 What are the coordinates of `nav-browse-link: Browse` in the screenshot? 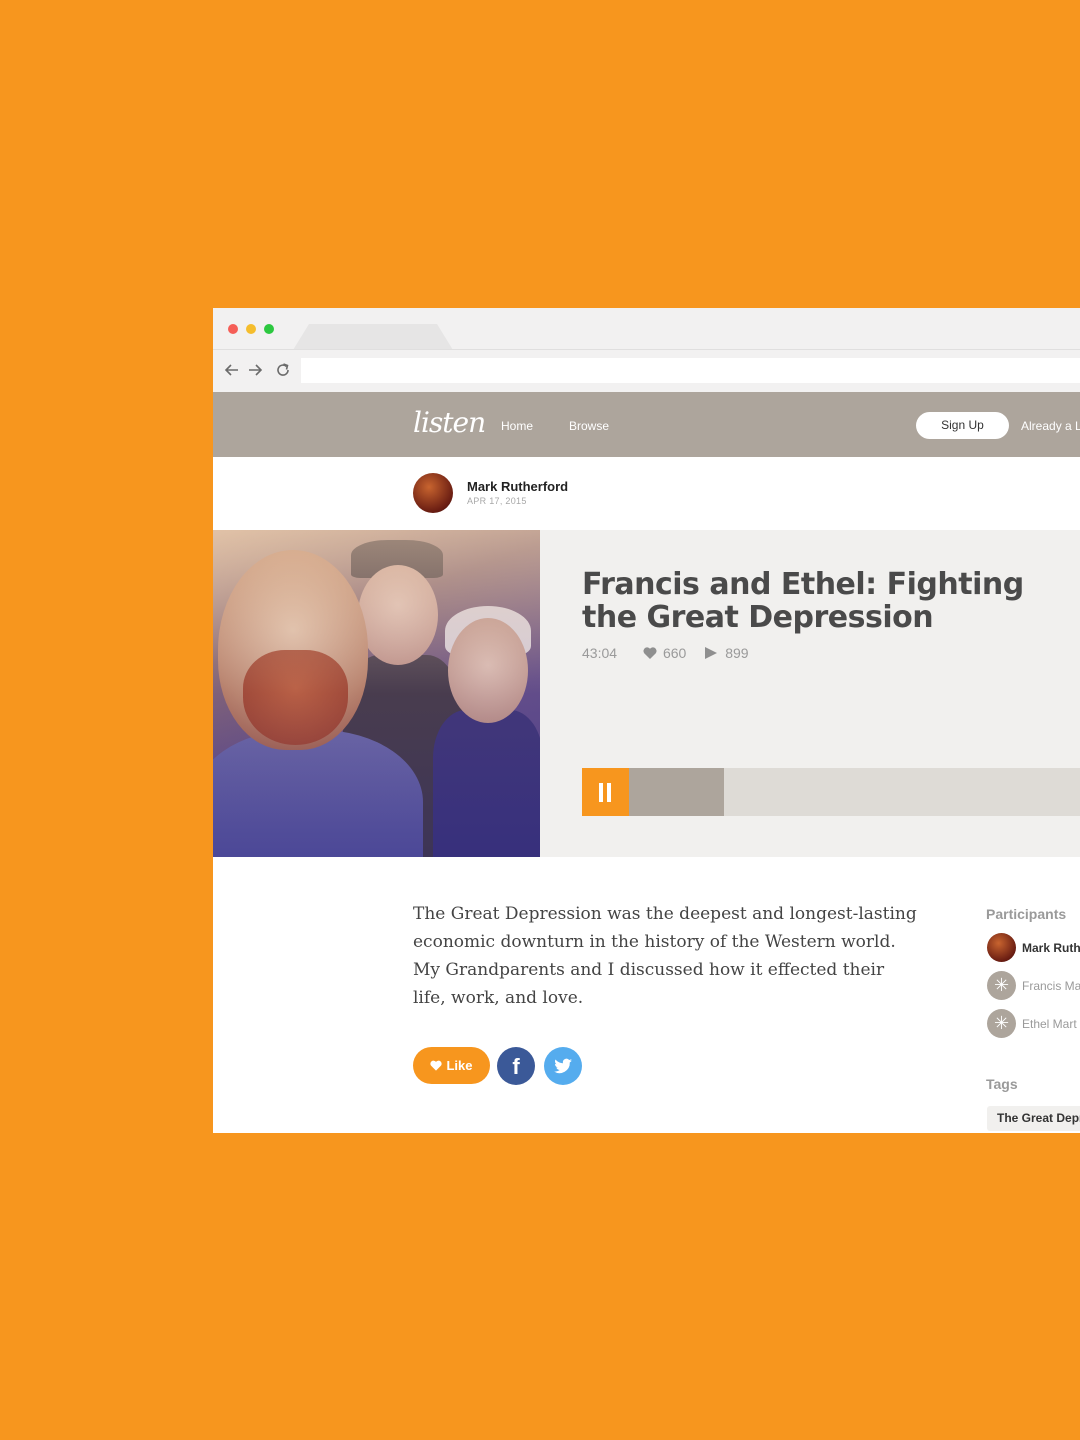 It's located at (589, 426).